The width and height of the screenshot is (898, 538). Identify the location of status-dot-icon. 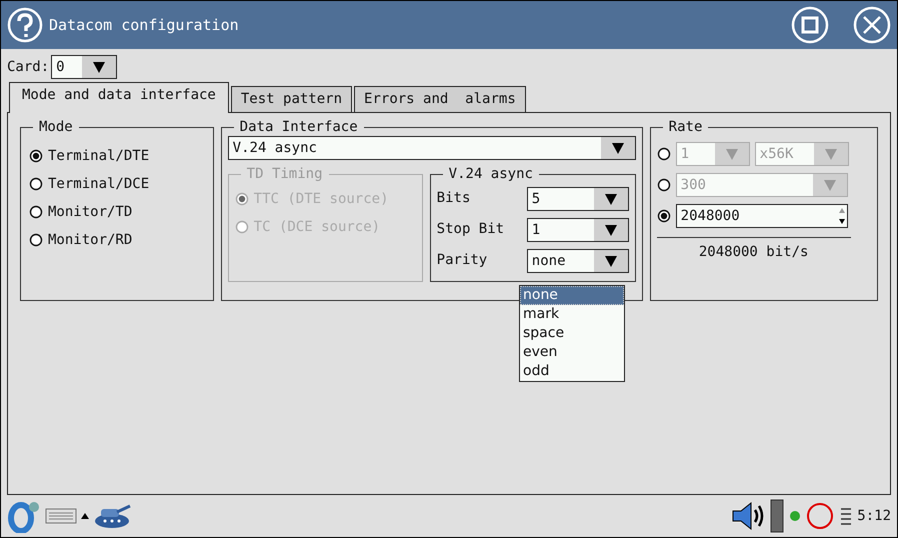
(795, 516).